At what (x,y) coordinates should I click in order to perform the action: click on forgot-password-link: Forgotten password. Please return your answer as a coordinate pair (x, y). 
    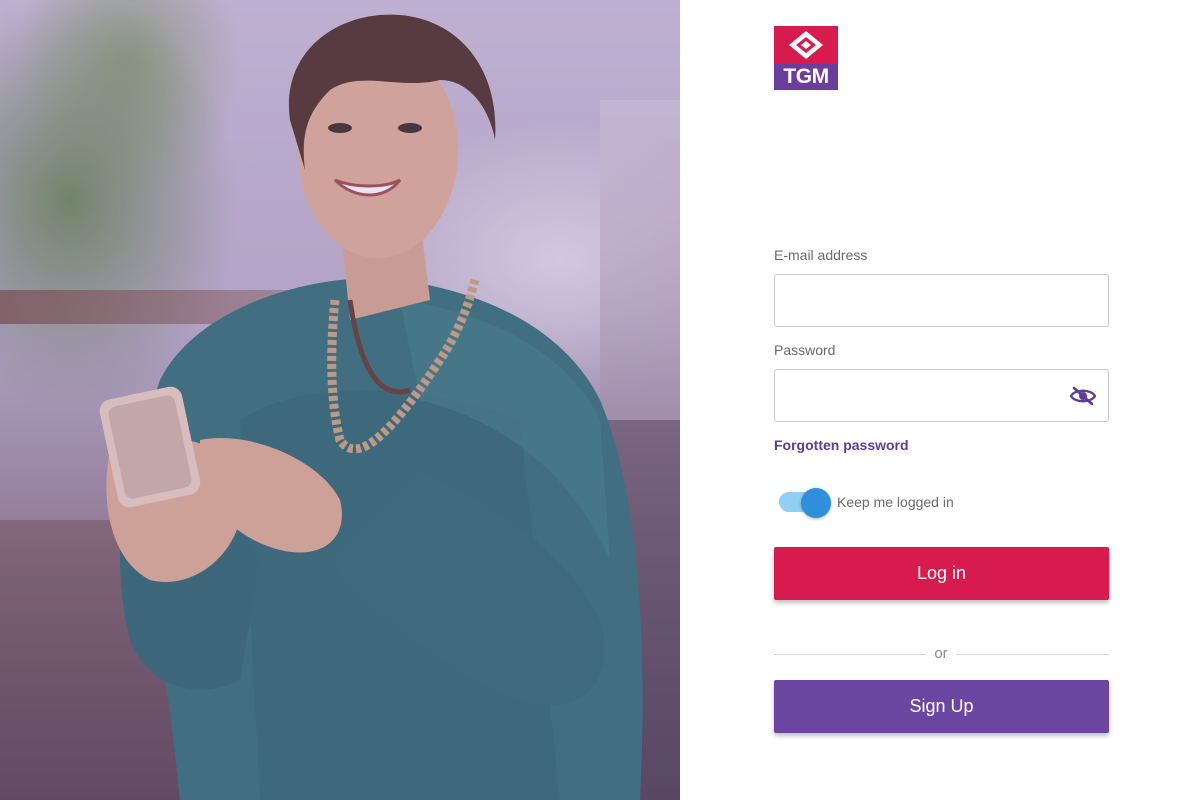
    Looking at the image, I should click on (841, 445).